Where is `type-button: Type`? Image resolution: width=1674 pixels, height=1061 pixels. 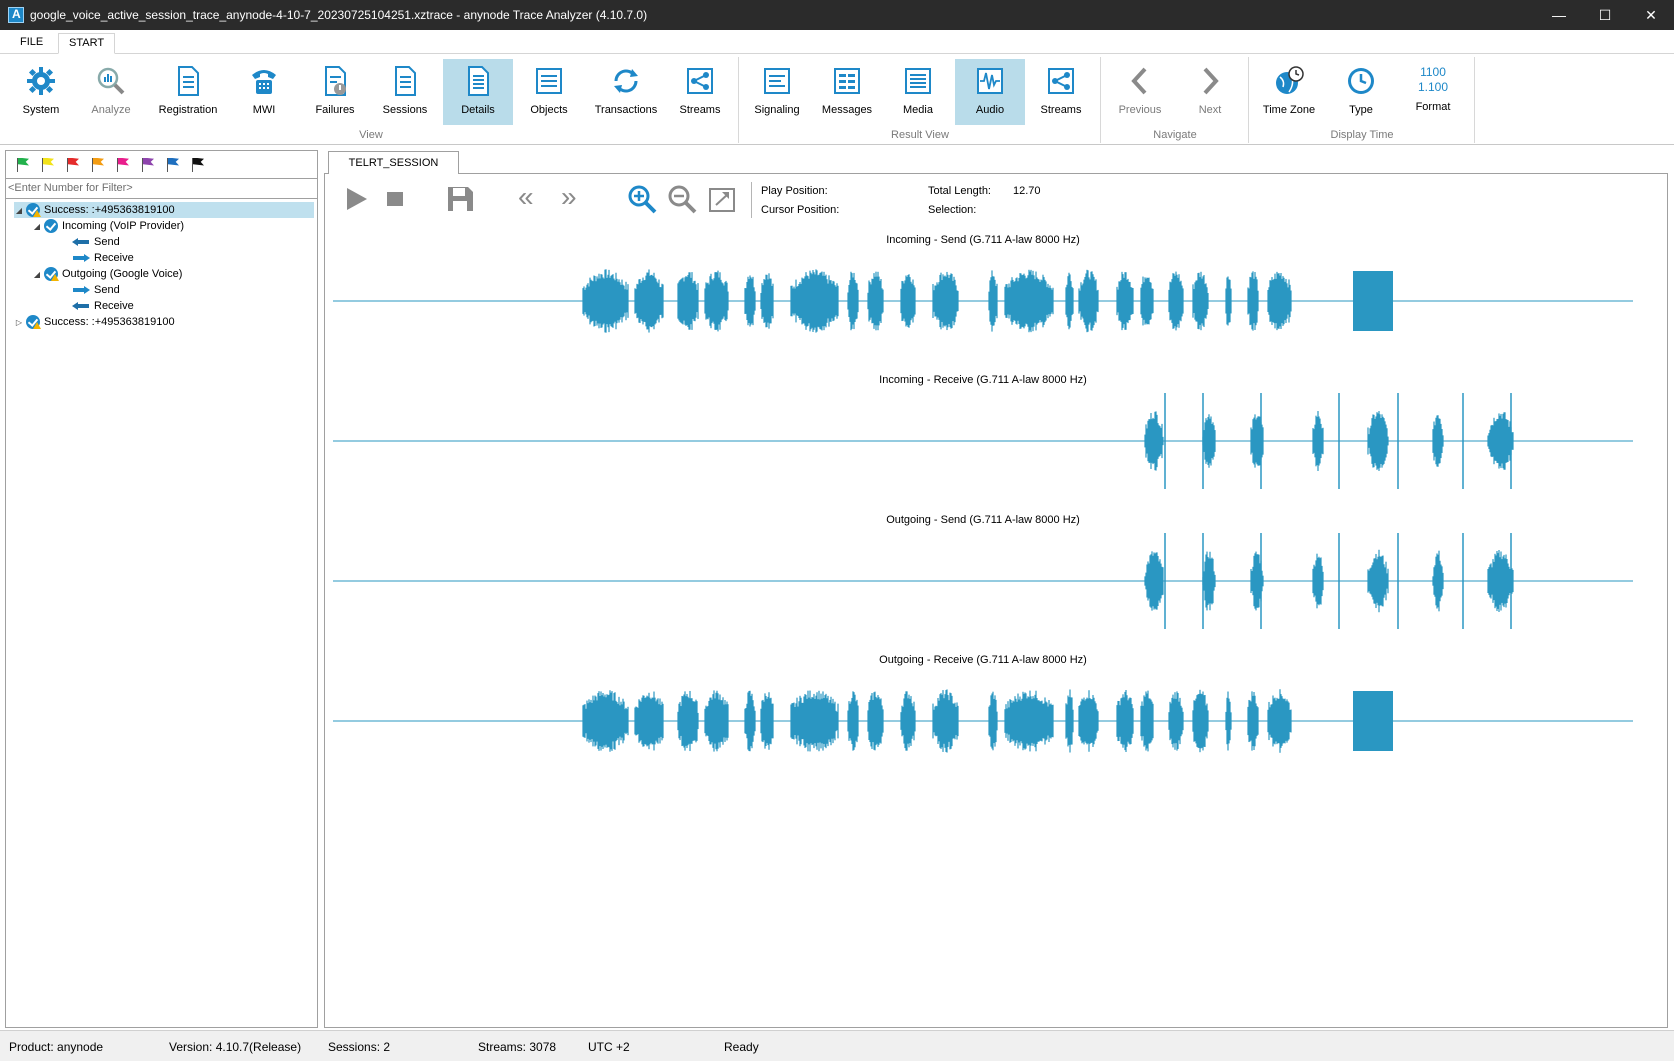
type-button: Type is located at coordinates (1361, 92).